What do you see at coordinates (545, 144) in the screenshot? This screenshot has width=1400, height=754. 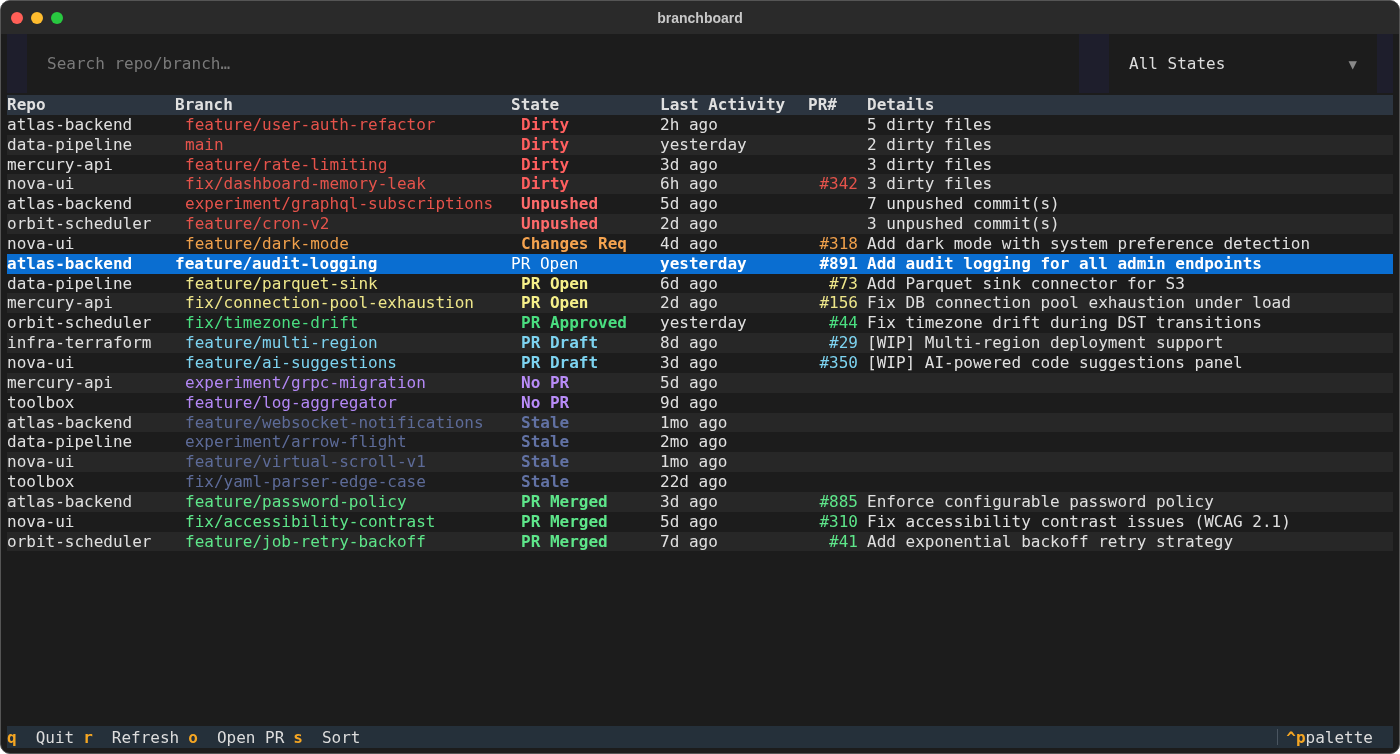 I see `state-cell-text: Dirty` at bounding box center [545, 144].